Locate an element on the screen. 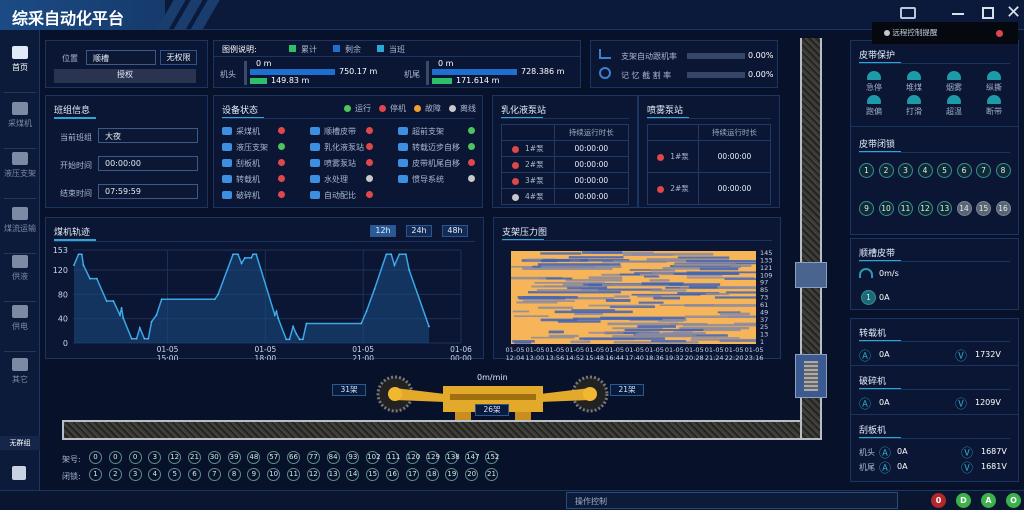 The width and height of the screenshot is (1024, 510). support-number: 93 is located at coordinates (353, 457).